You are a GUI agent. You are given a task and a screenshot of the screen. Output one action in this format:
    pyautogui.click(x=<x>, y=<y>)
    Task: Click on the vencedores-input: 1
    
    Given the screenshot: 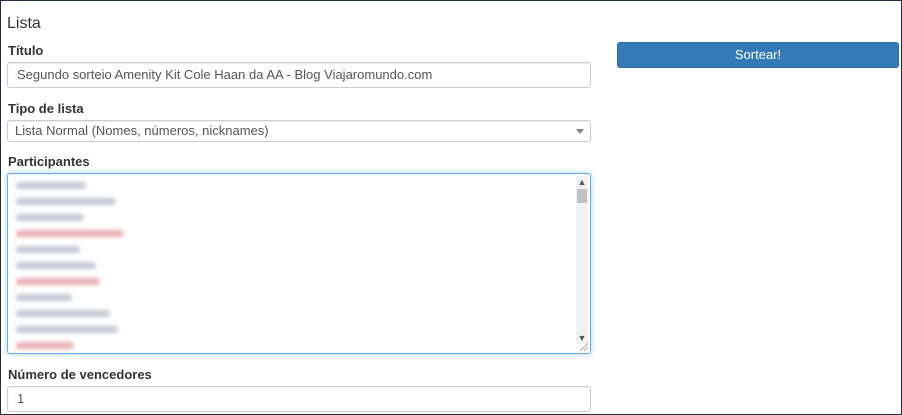 What is the action you would take?
    pyautogui.click(x=299, y=399)
    